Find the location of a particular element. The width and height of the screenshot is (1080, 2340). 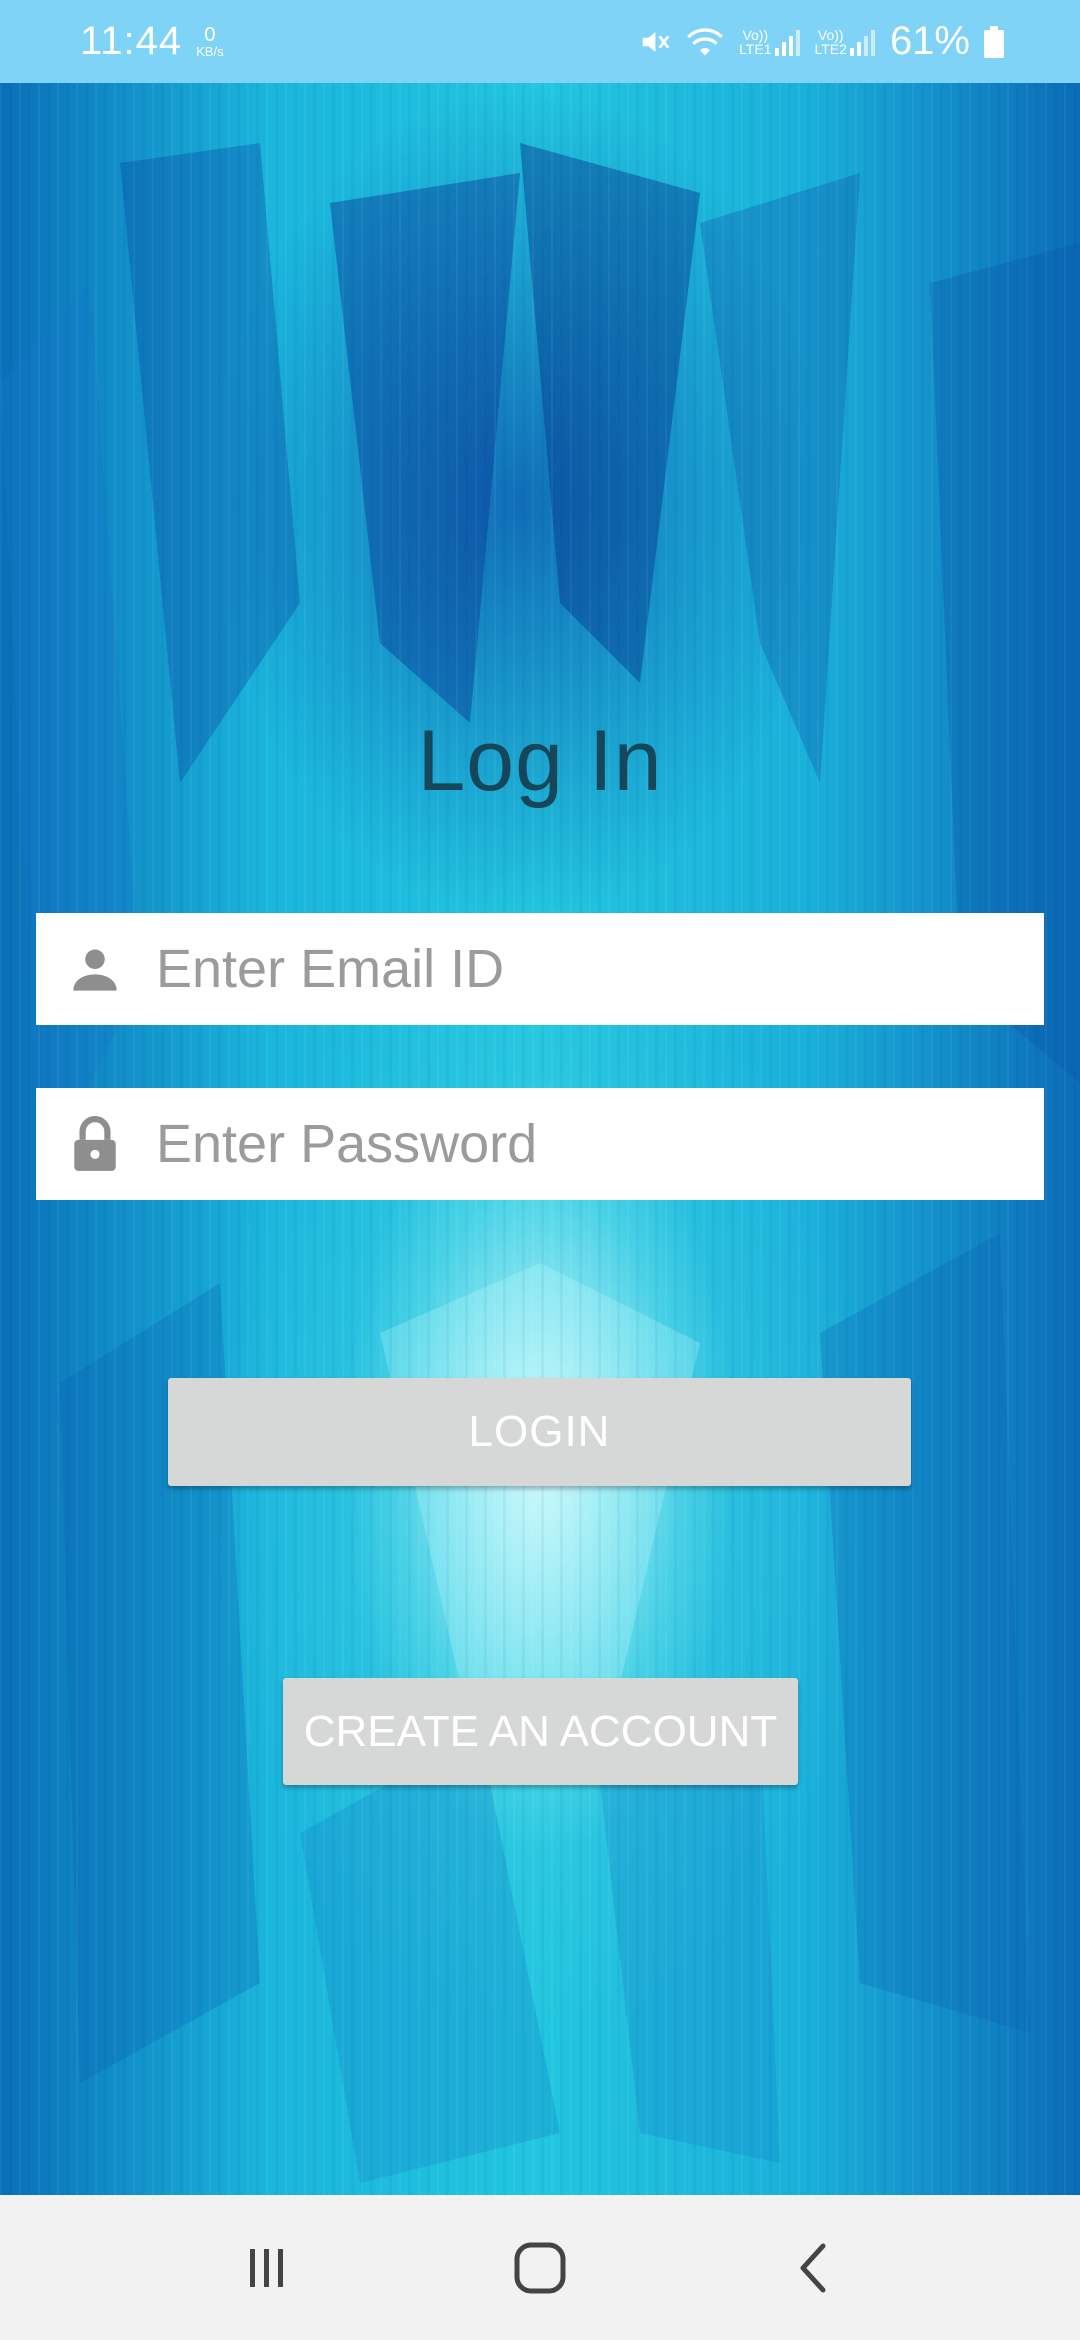

sim2-signal: Vo)) LTE2 is located at coordinates (845, 42).